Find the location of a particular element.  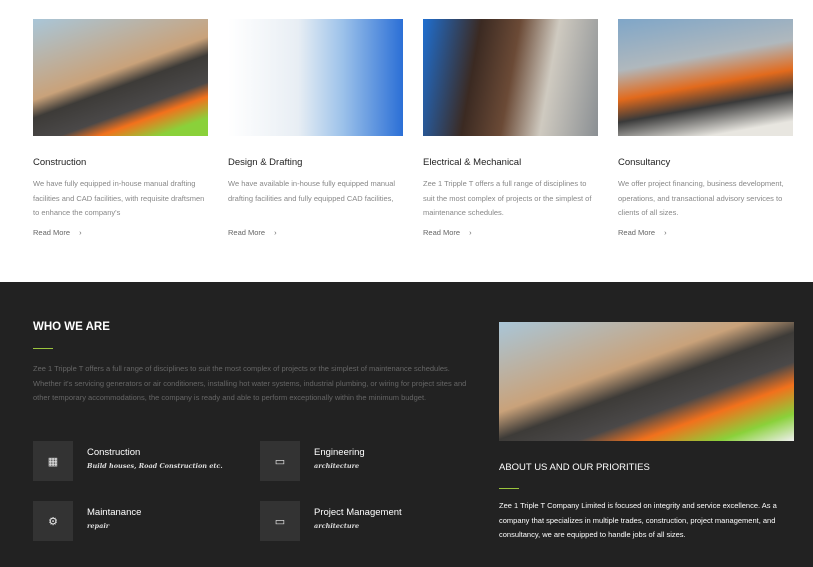

building-icon: ▦ is located at coordinates (53, 461).